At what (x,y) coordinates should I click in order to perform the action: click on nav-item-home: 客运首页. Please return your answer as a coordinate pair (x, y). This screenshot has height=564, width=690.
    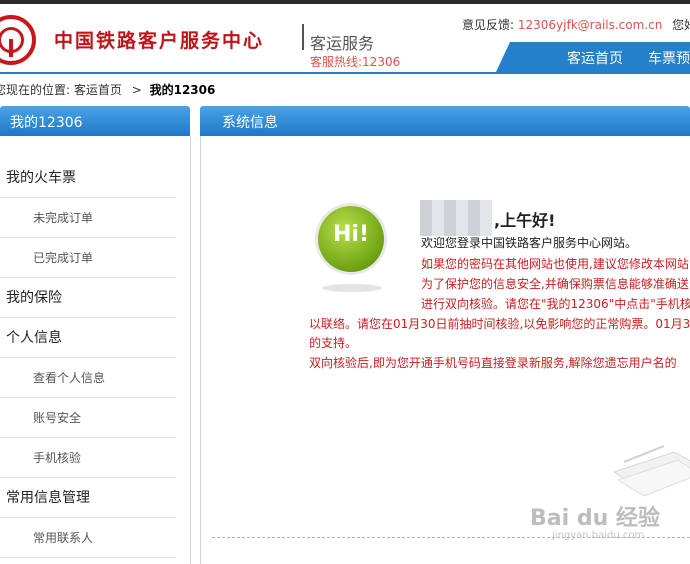
    Looking at the image, I should click on (595, 58).